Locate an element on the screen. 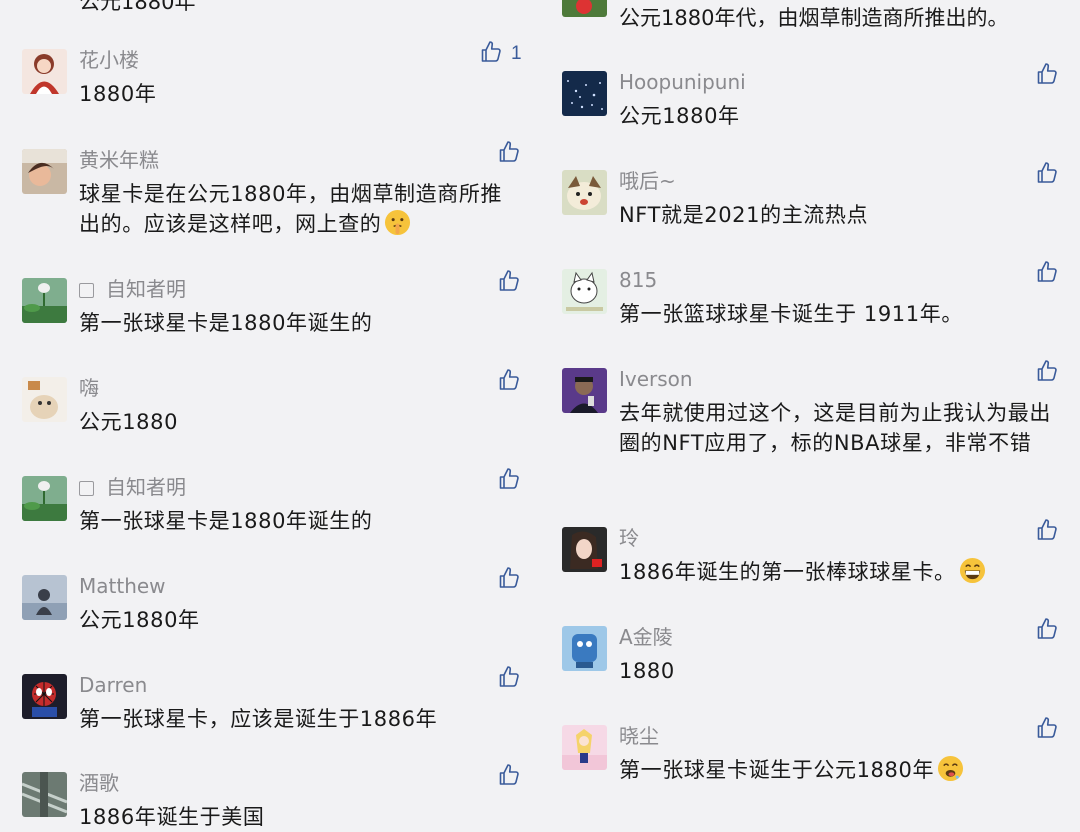  commenter-name: Darren is located at coordinates (113, 685).